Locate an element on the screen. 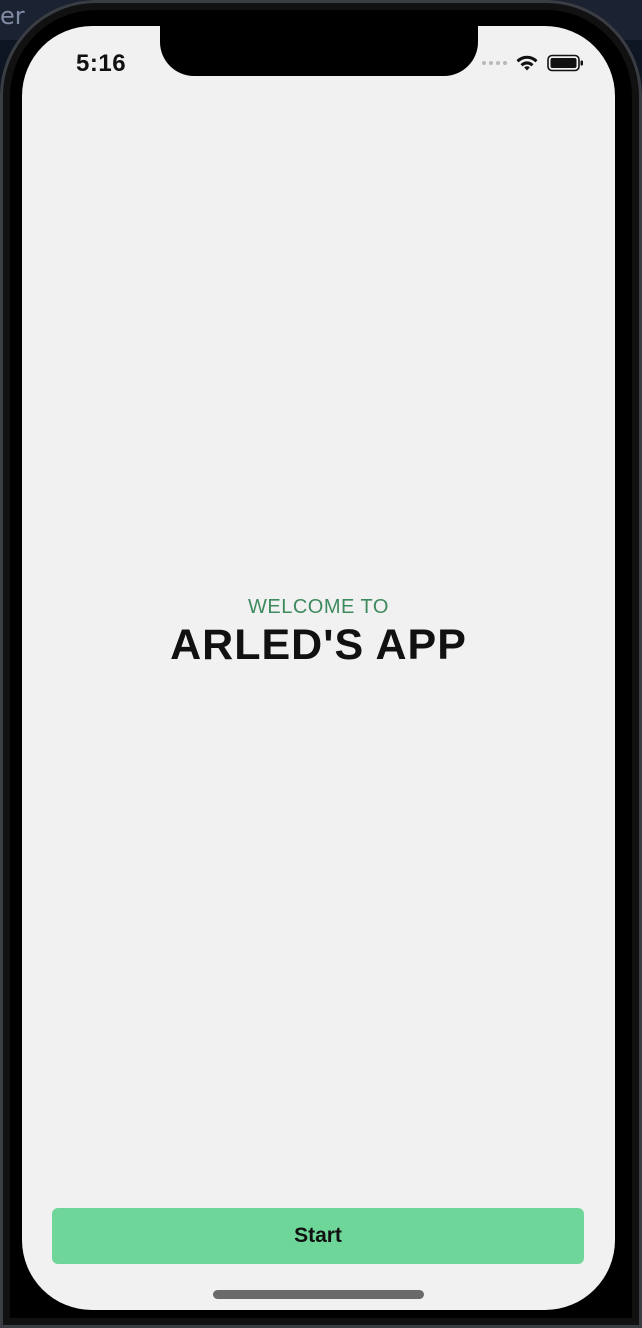 This screenshot has width=642, height=1328. home-indicator is located at coordinates (318, 1294).